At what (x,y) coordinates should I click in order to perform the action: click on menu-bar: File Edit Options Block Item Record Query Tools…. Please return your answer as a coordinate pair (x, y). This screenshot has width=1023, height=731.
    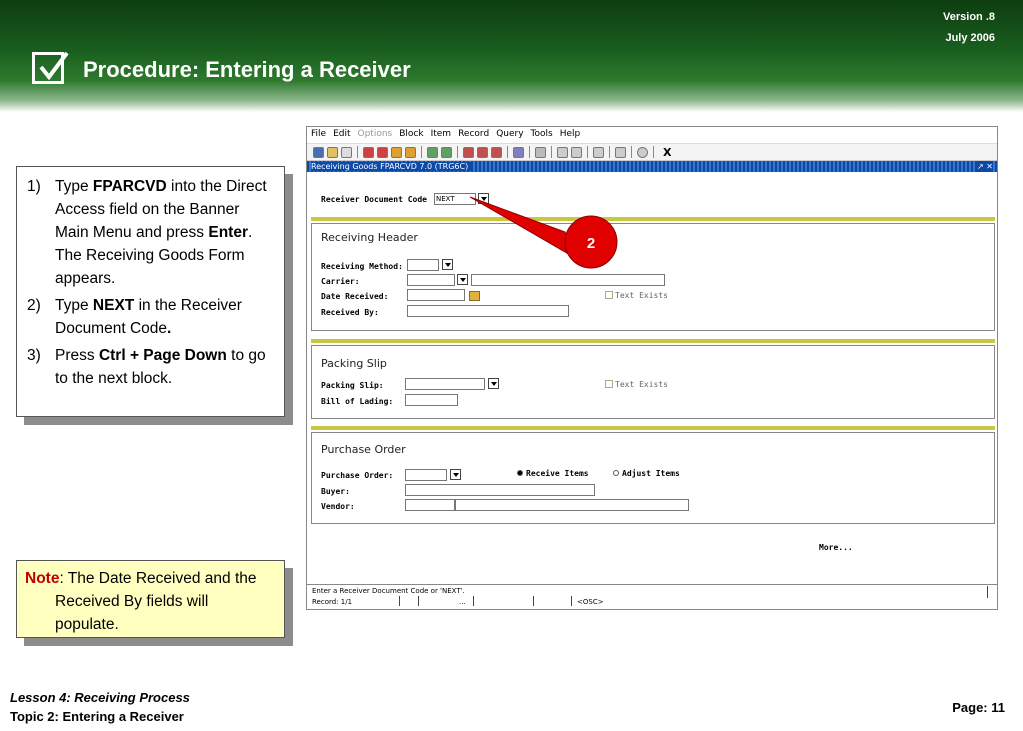
    Looking at the image, I should click on (652, 135).